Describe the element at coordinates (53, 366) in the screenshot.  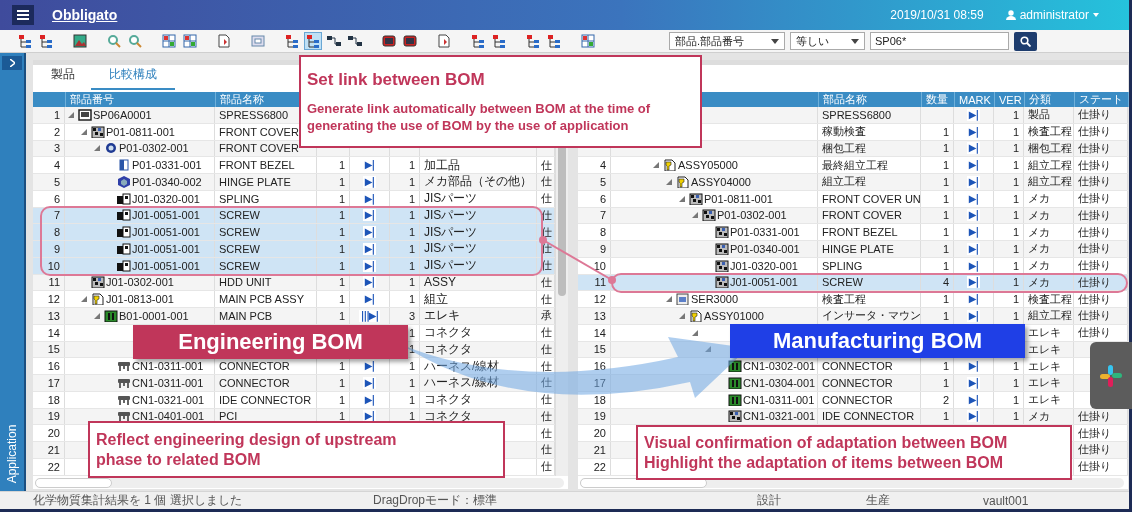
I see `table-cell: 16` at that location.